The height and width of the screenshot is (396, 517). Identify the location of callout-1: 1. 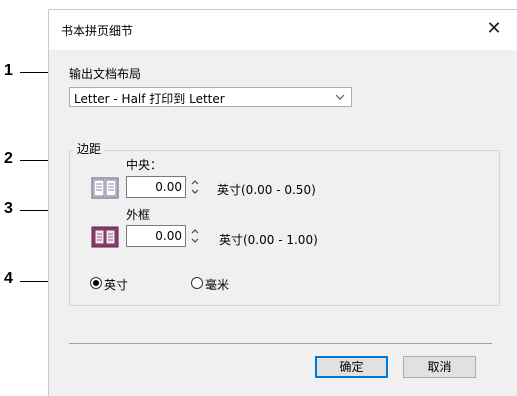
(8, 70).